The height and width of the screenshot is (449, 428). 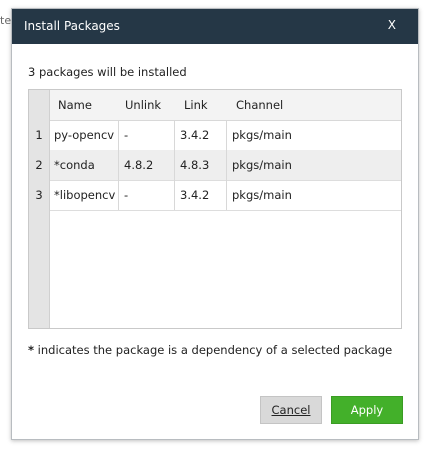 What do you see at coordinates (225, 135) in the screenshot?
I see `table-row: py-opencv - 3.4.2 pkgs/main` at bounding box center [225, 135].